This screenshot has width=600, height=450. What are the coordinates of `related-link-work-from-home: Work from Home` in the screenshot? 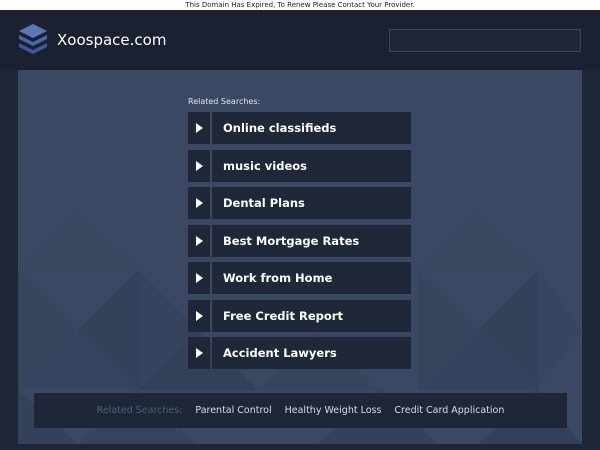 It's located at (299, 278).